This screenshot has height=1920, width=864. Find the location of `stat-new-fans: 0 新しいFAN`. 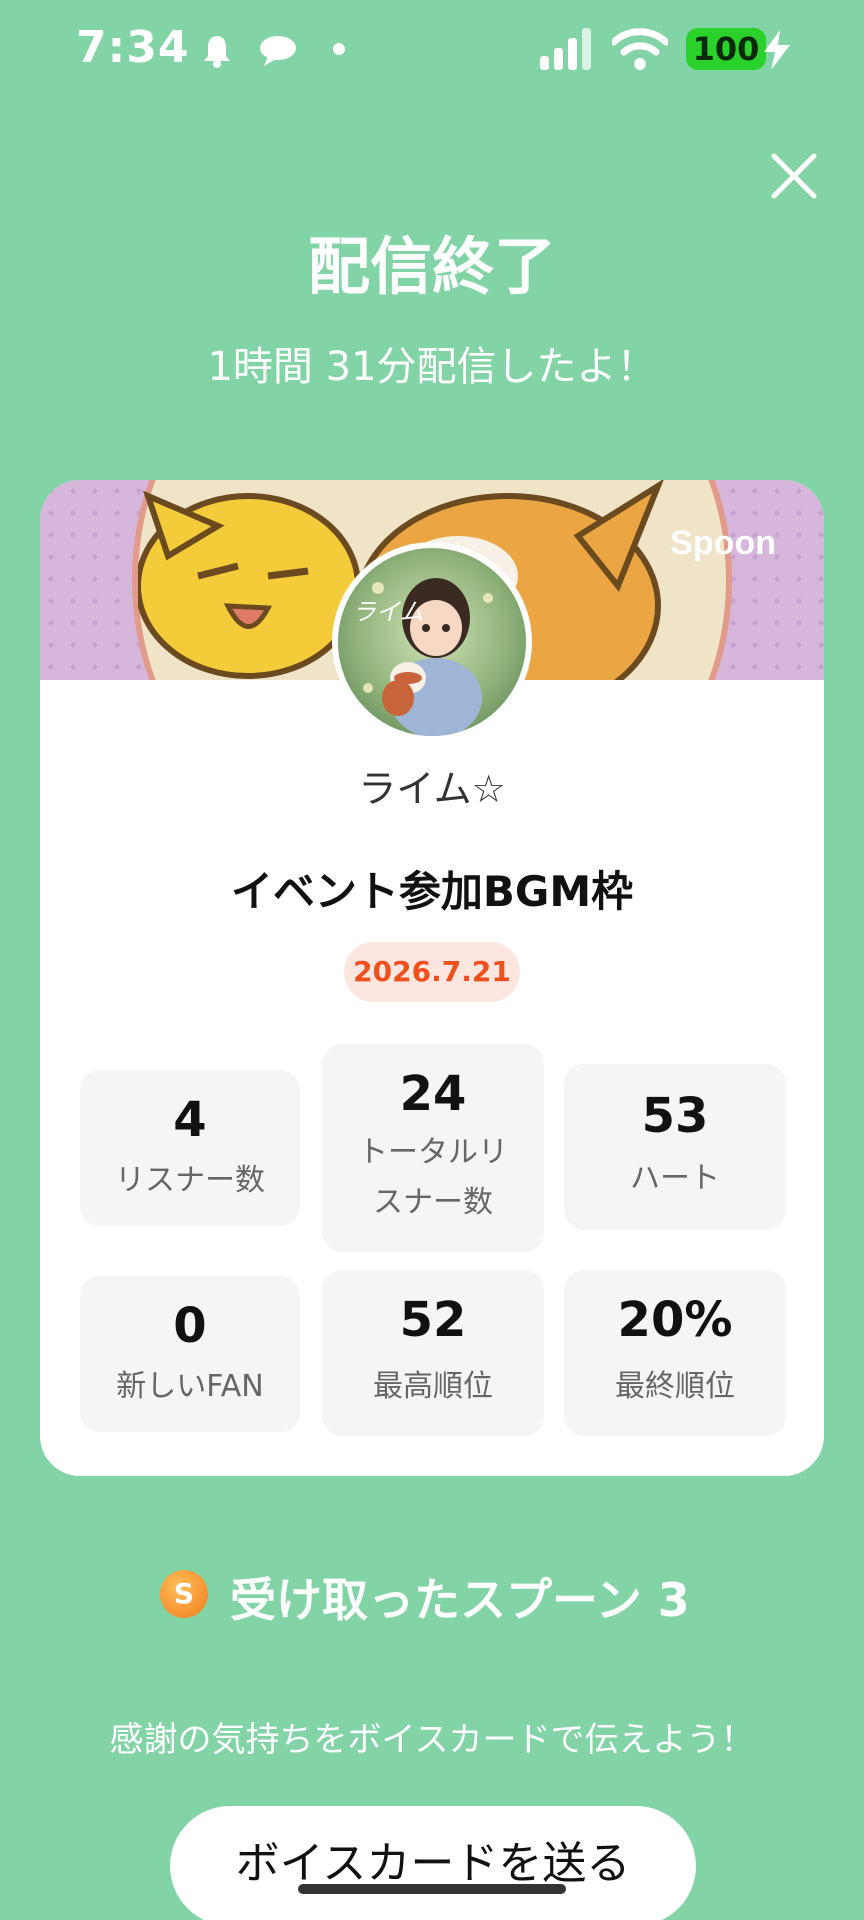

stat-new-fans: 0 新しいFAN is located at coordinates (190, 1354).